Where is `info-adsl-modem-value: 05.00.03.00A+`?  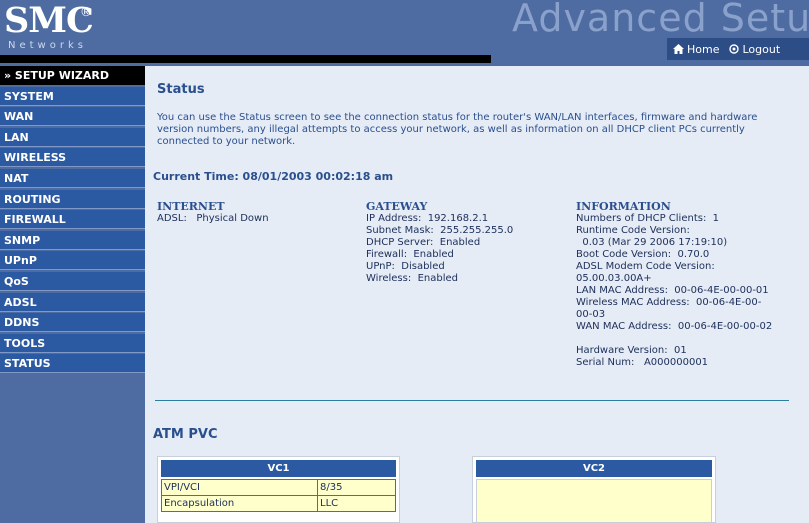 info-adsl-modem-value: 05.00.03.00A+ is located at coordinates (614, 278).